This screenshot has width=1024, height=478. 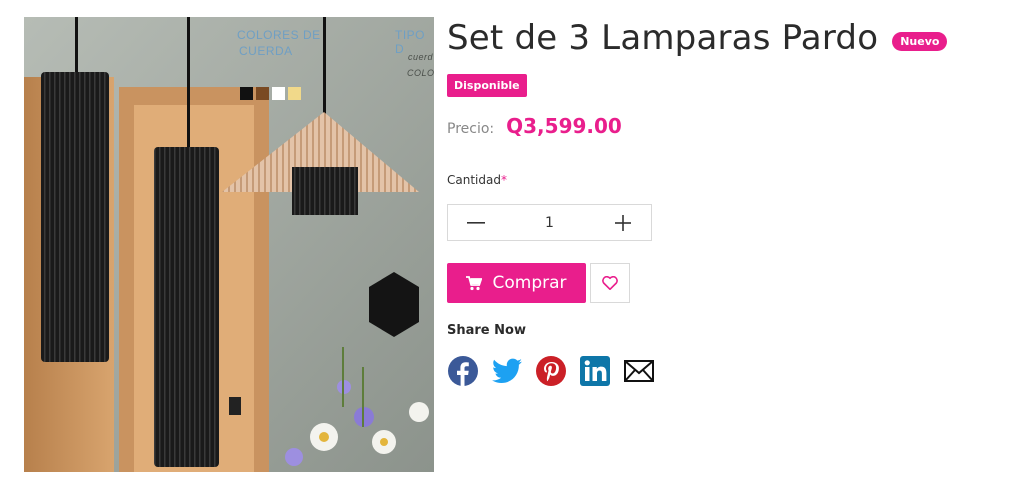 I want to click on price-row: Precio: Q3,599.00, so click(x=534, y=126).